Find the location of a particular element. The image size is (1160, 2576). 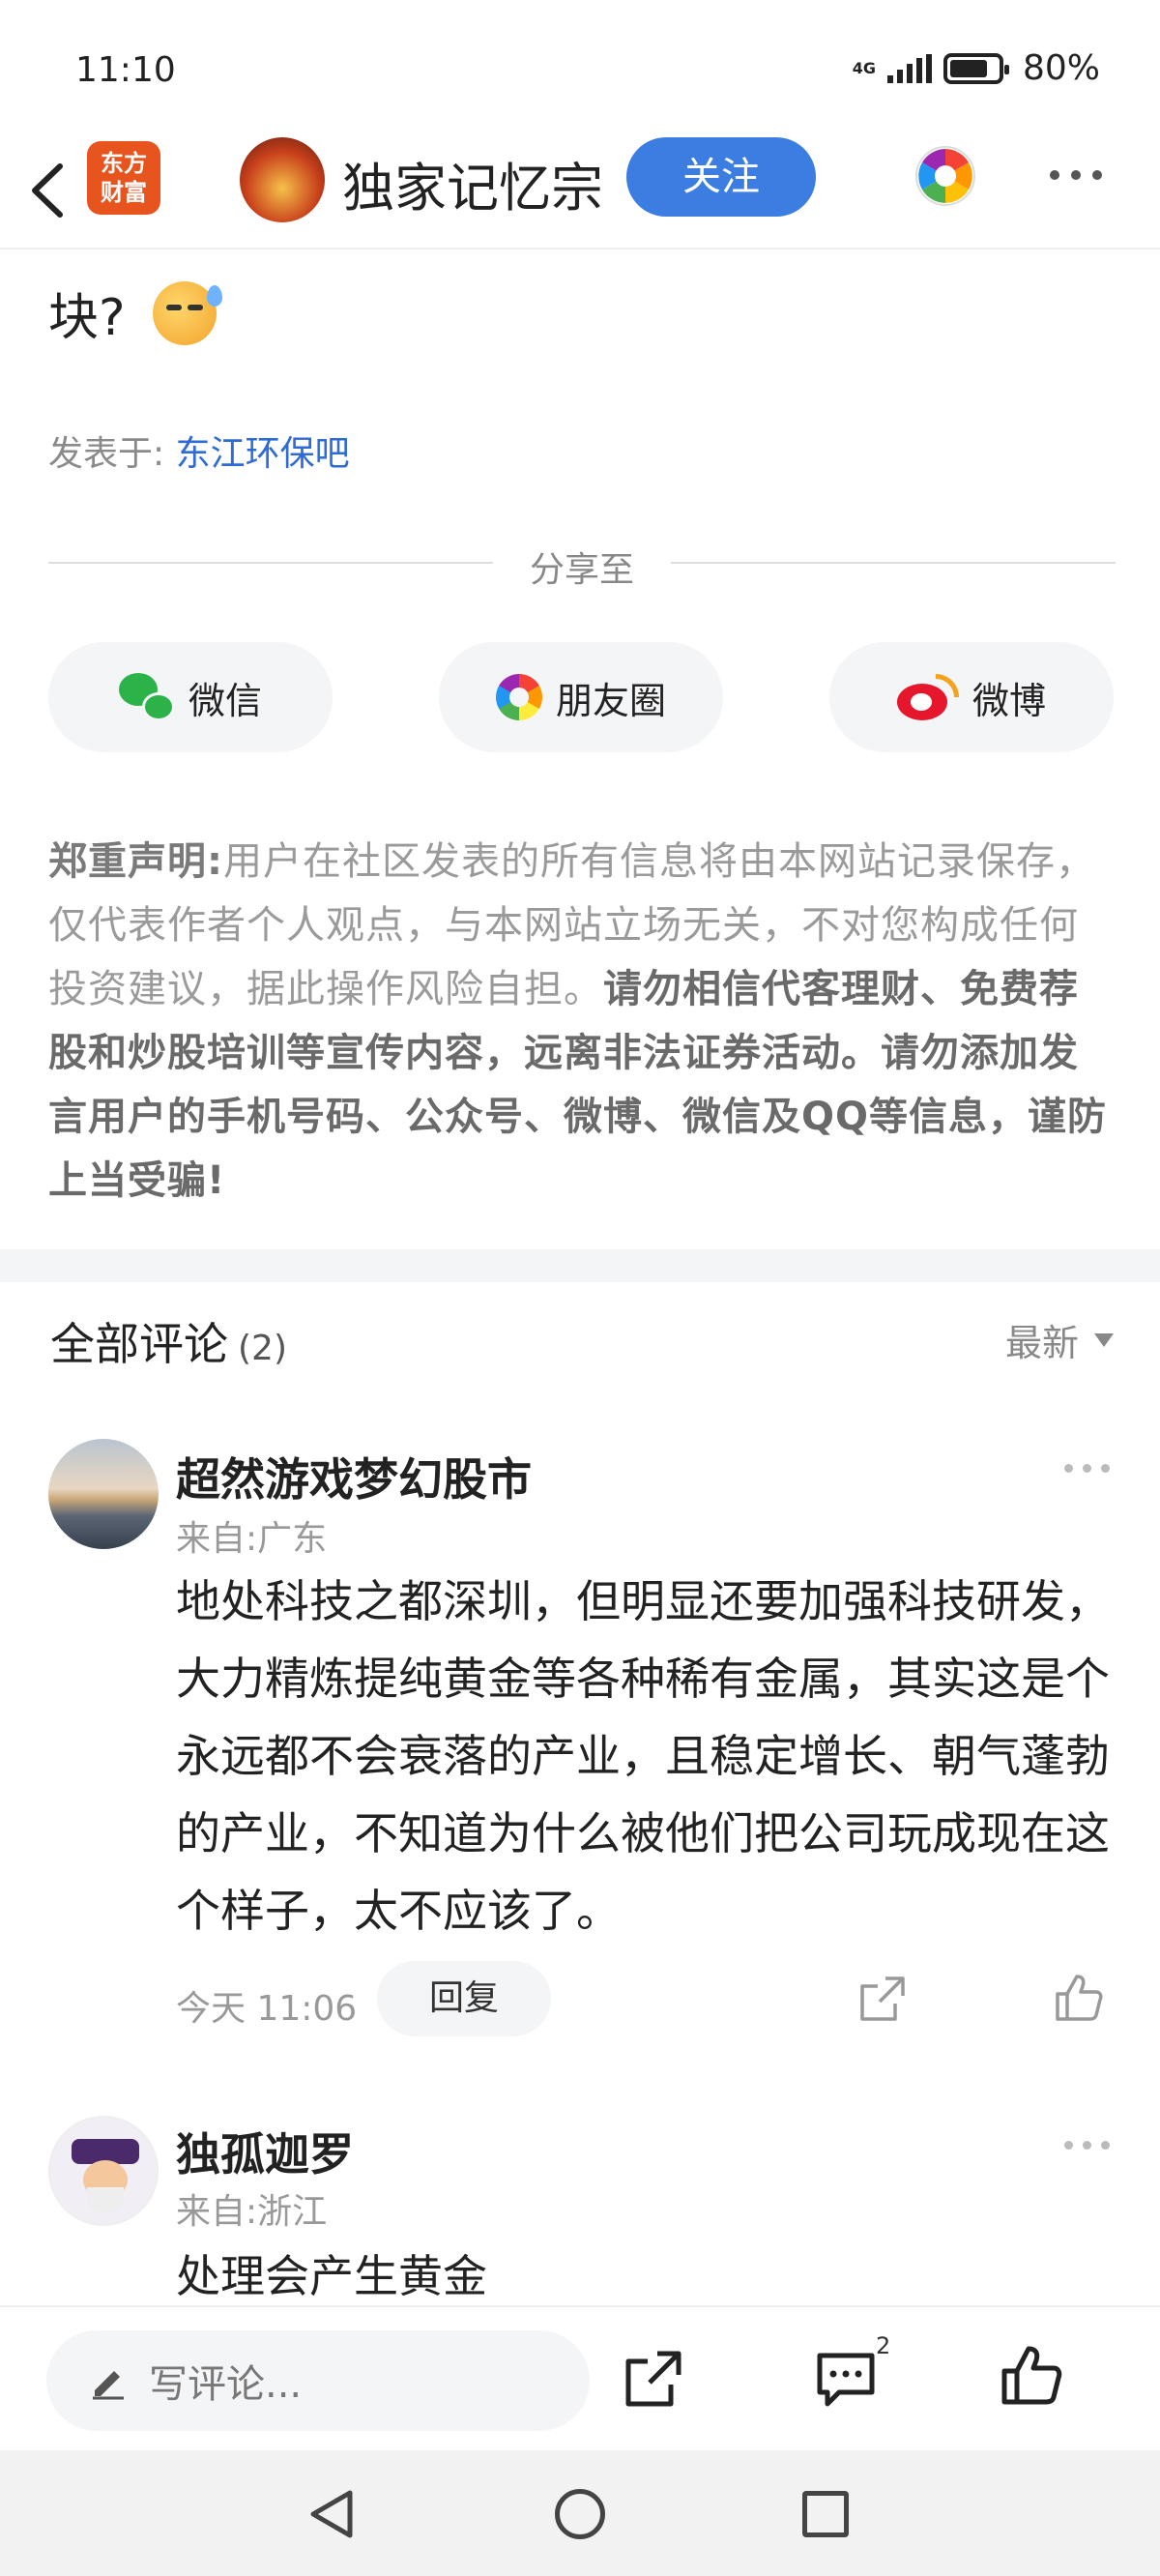

nav-home-icon is located at coordinates (580, 2514).